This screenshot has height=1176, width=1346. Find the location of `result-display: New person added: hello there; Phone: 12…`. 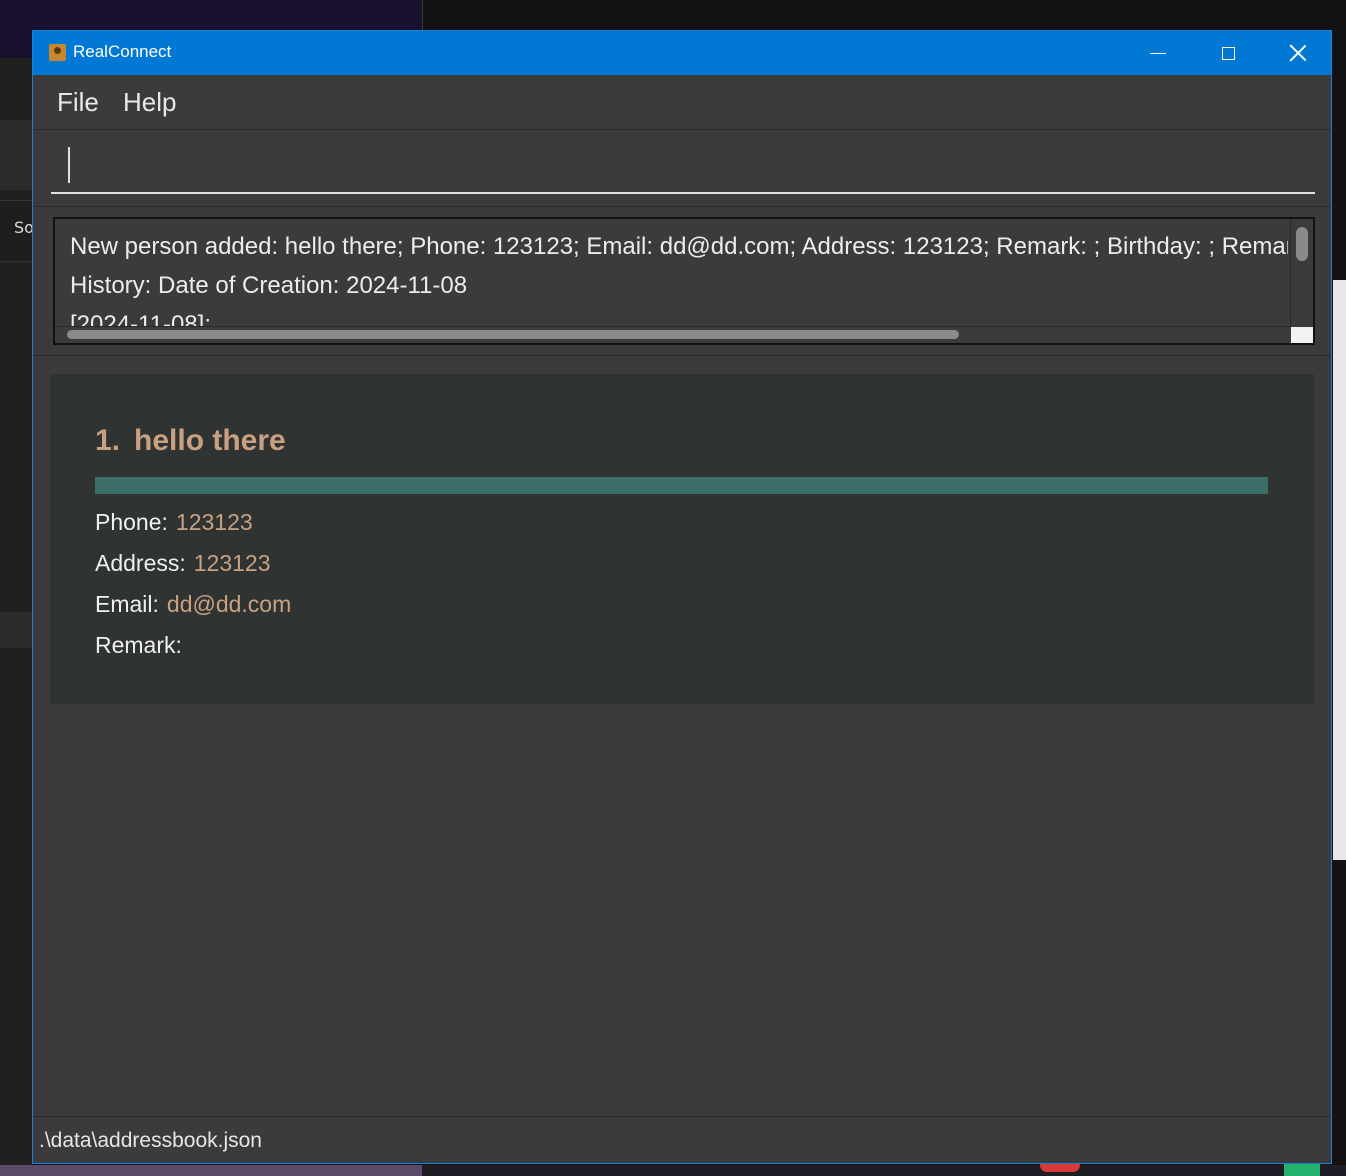

result-display: New person added: hello there; Phone: 12… is located at coordinates (684, 281).